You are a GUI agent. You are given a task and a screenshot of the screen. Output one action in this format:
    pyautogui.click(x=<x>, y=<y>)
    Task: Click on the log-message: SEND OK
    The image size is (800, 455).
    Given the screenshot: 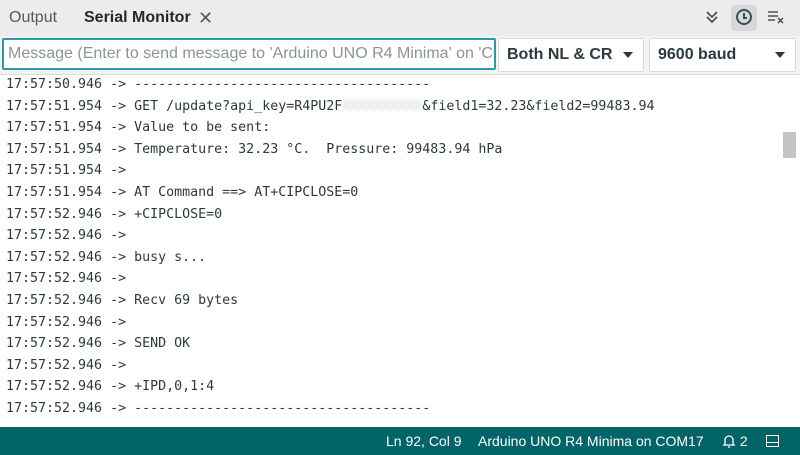 What is the action you would take?
    pyautogui.click(x=162, y=344)
    